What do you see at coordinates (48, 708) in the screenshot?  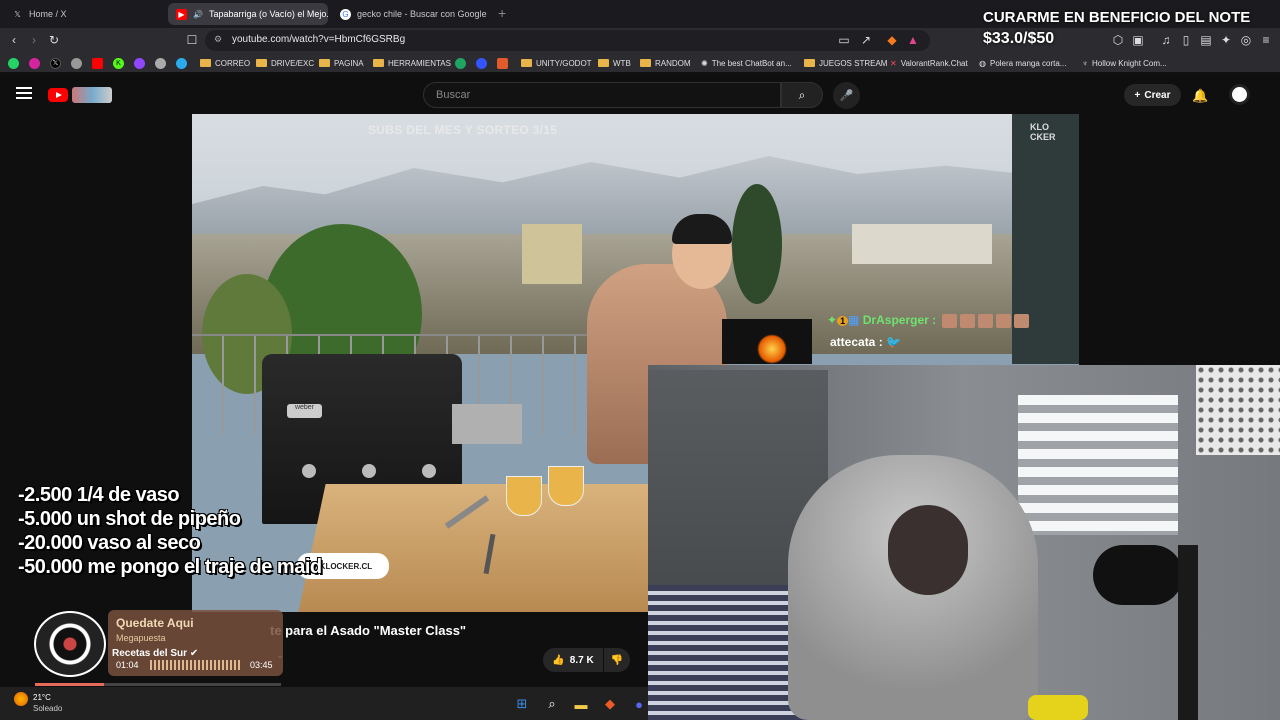 I see `weather-condition: Soleado` at bounding box center [48, 708].